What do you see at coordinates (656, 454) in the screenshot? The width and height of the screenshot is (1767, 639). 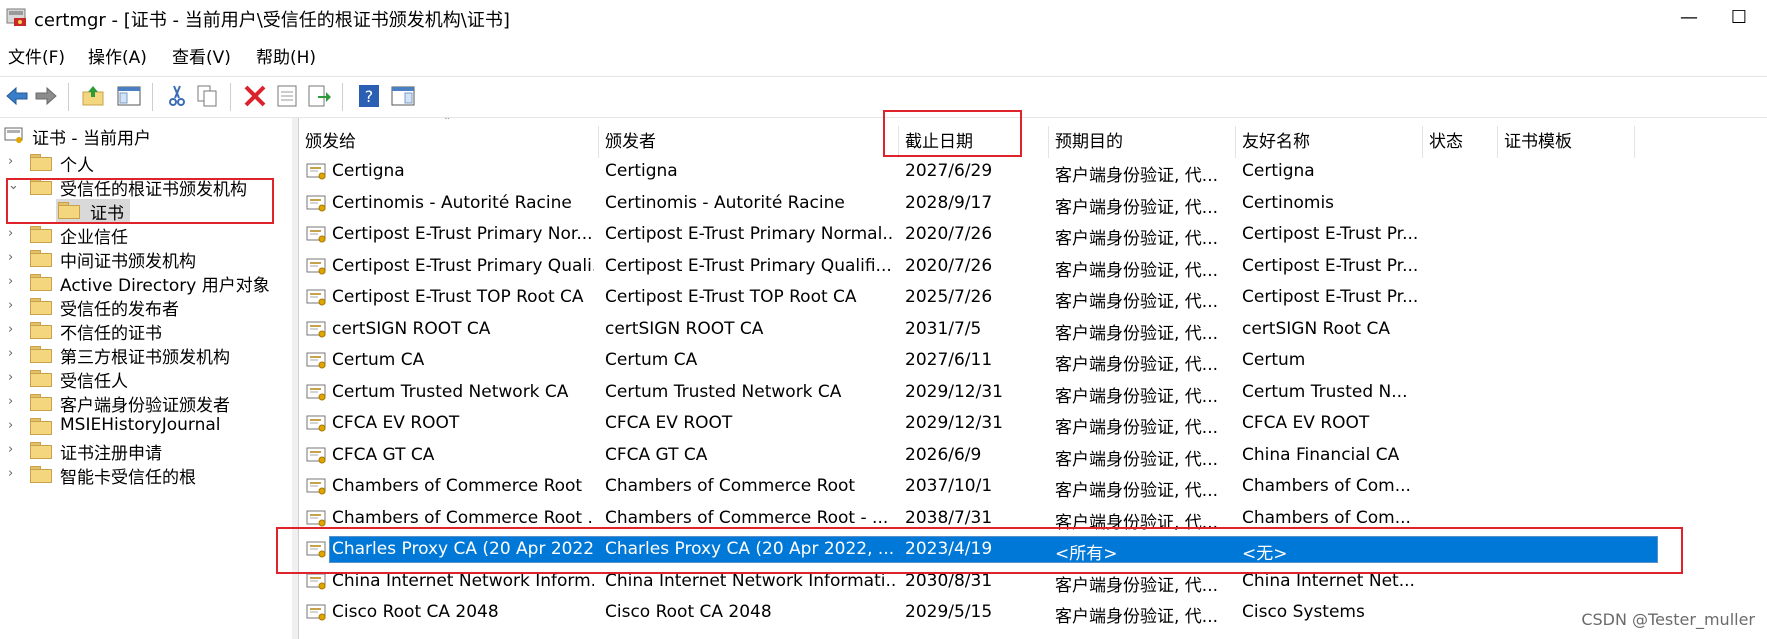 I see `cell-issuer: CFCA GT CA` at bounding box center [656, 454].